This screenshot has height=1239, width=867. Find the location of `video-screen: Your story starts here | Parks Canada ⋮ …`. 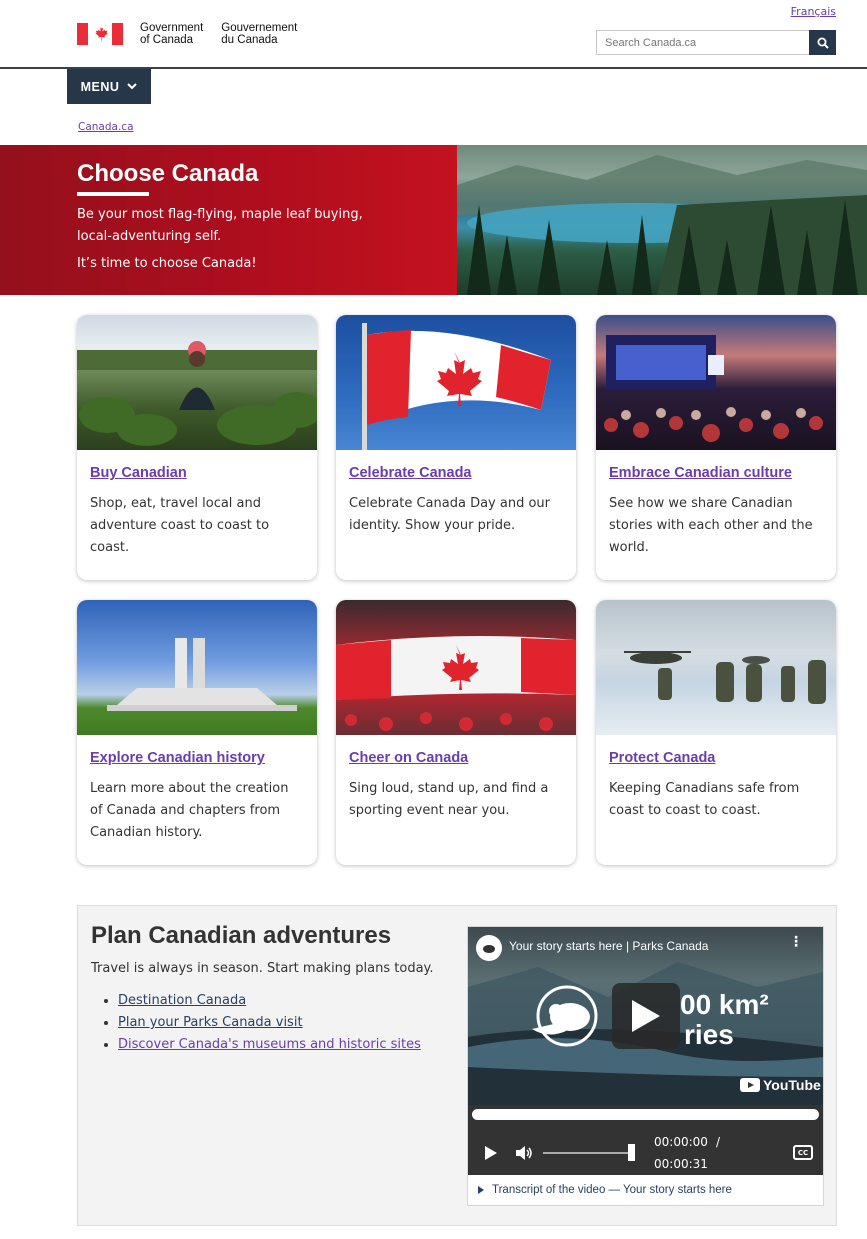

video-screen: Your story starts here | Parks Canada ⋮ … is located at coordinates (645, 1016).